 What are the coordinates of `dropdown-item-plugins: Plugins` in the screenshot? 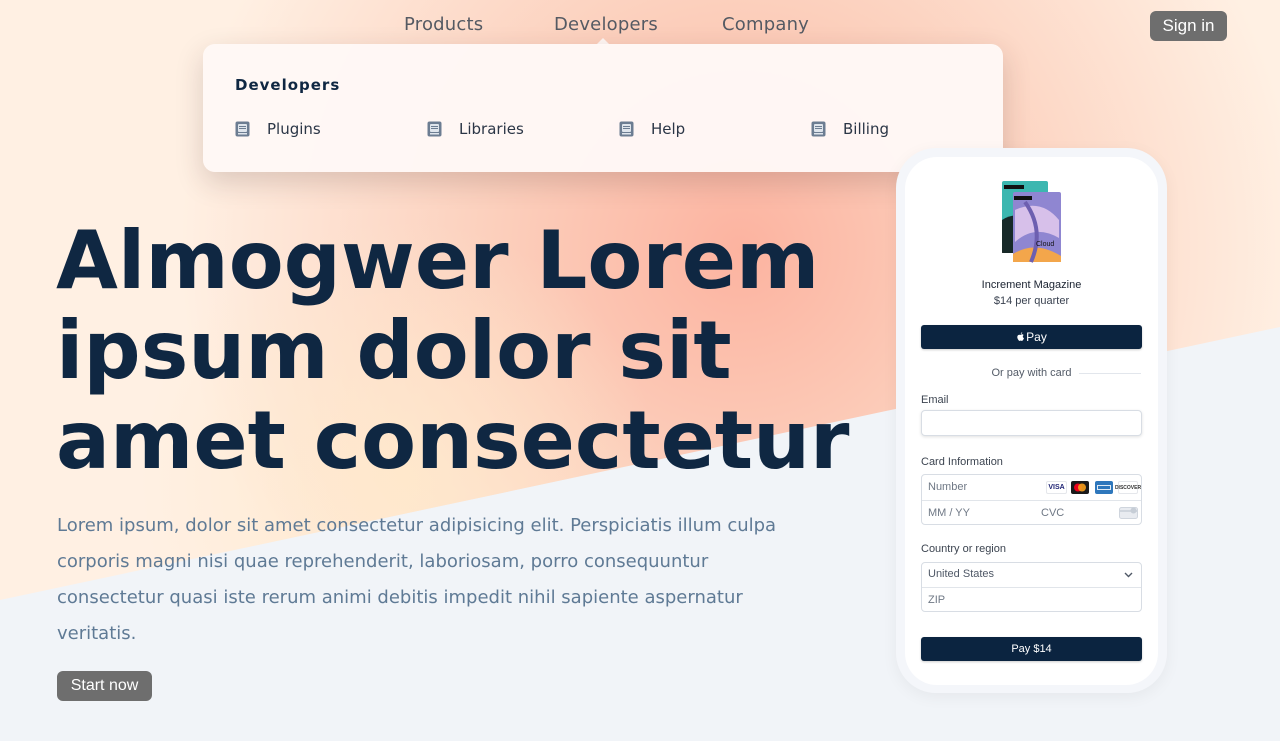 It's located at (278, 129).